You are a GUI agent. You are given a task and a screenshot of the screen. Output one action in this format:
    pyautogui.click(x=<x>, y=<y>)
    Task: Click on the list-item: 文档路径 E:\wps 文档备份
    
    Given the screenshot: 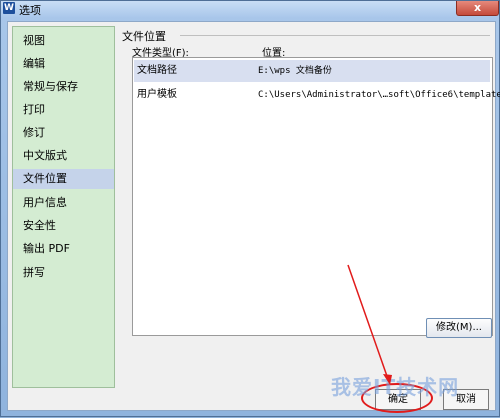 What is the action you would take?
    pyautogui.click(x=312, y=71)
    